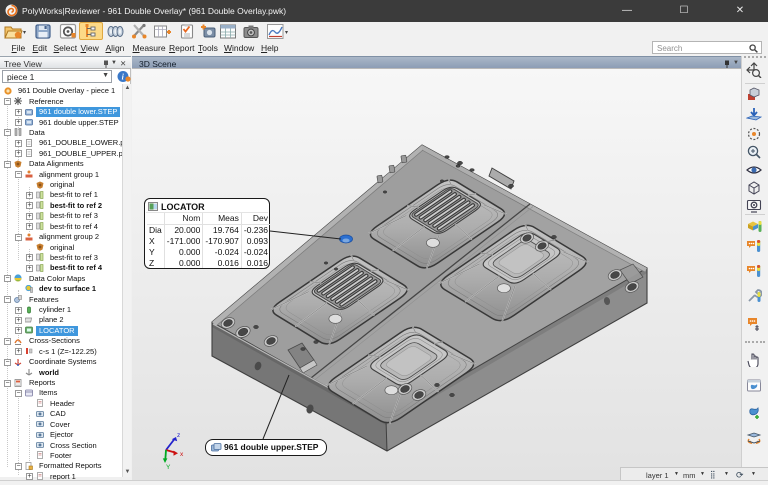  I want to click on svg-text: z, so click(178, 435).